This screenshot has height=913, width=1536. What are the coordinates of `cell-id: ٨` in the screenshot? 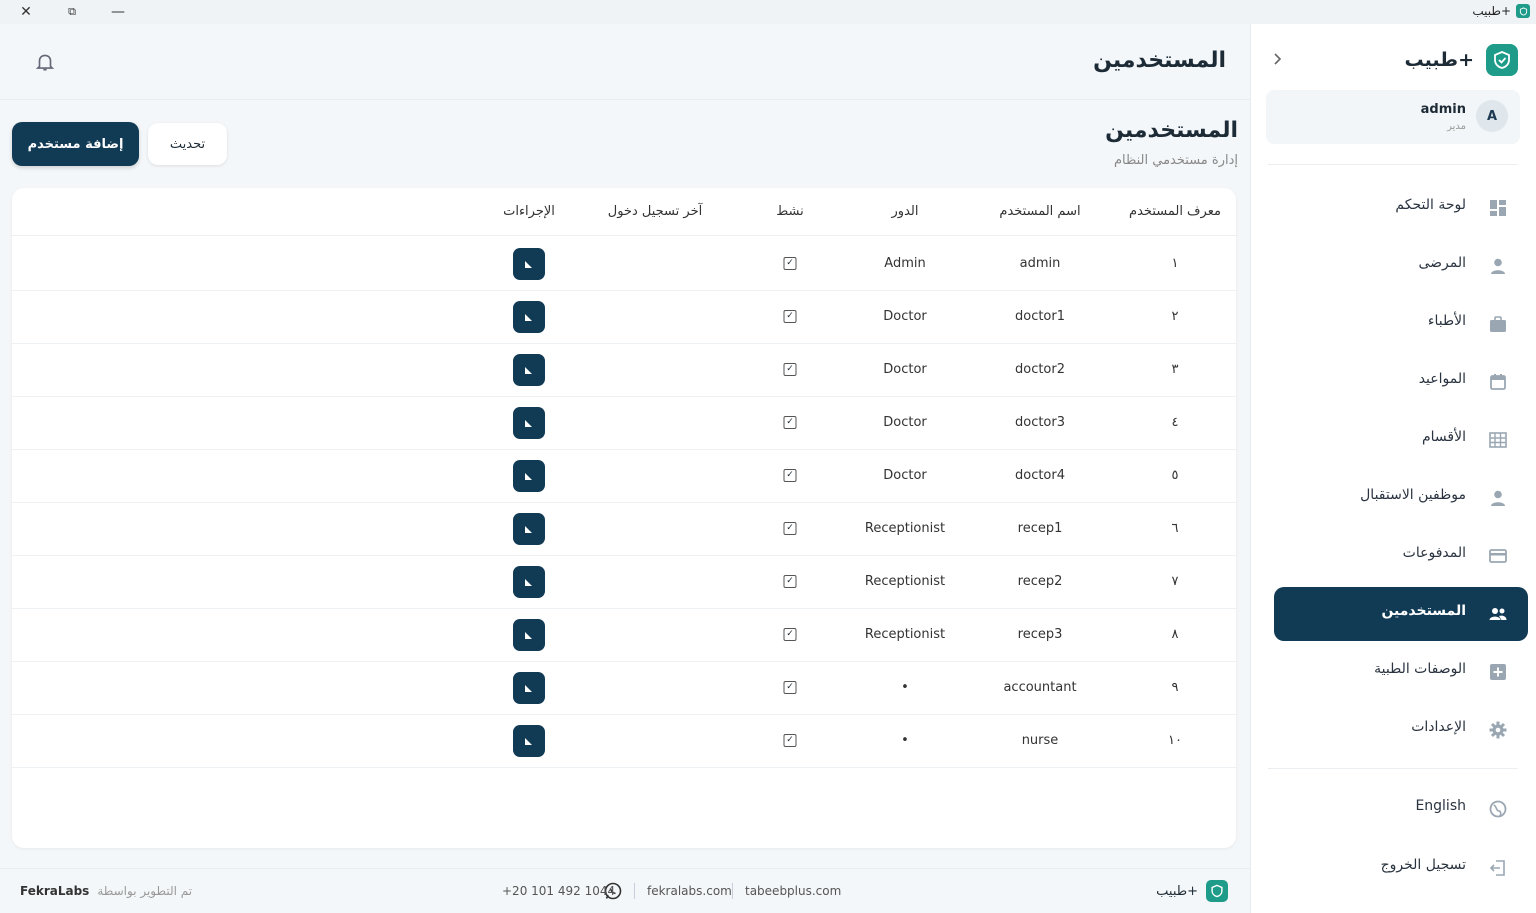 It's located at (1175, 634).